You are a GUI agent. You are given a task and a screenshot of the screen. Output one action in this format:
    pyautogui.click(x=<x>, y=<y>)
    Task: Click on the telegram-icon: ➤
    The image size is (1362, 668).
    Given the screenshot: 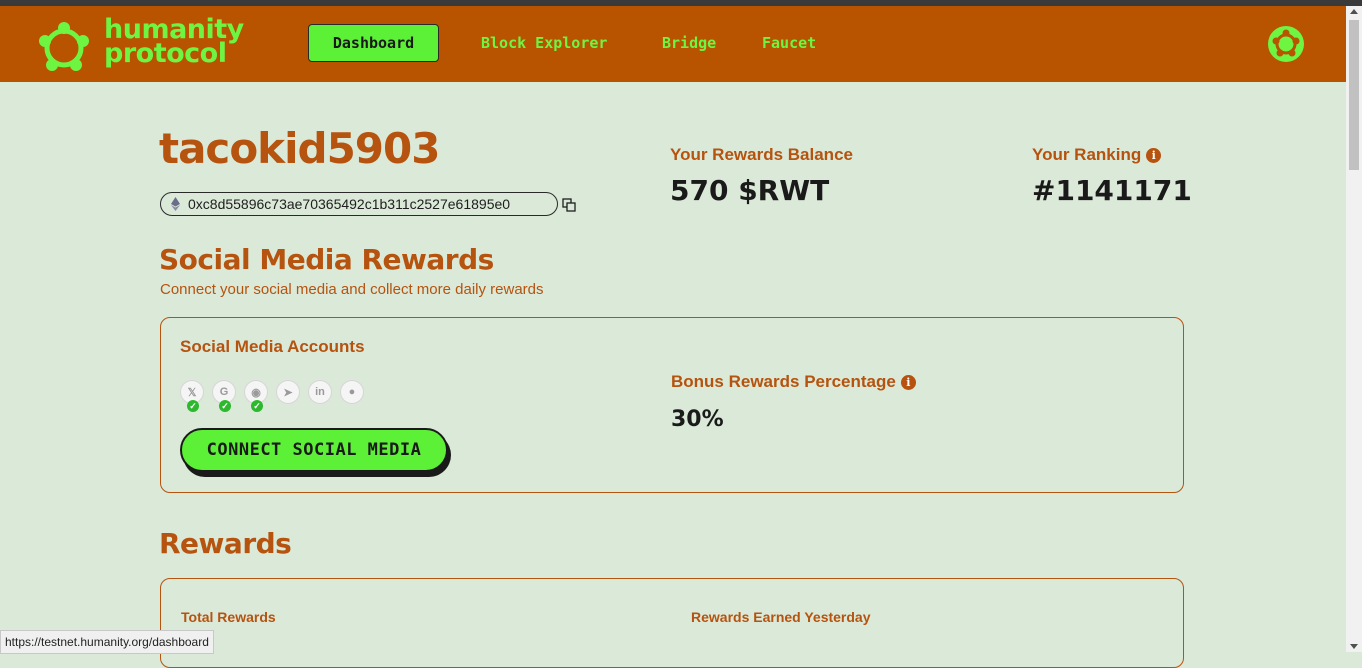 What is the action you would take?
    pyautogui.click(x=288, y=392)
    